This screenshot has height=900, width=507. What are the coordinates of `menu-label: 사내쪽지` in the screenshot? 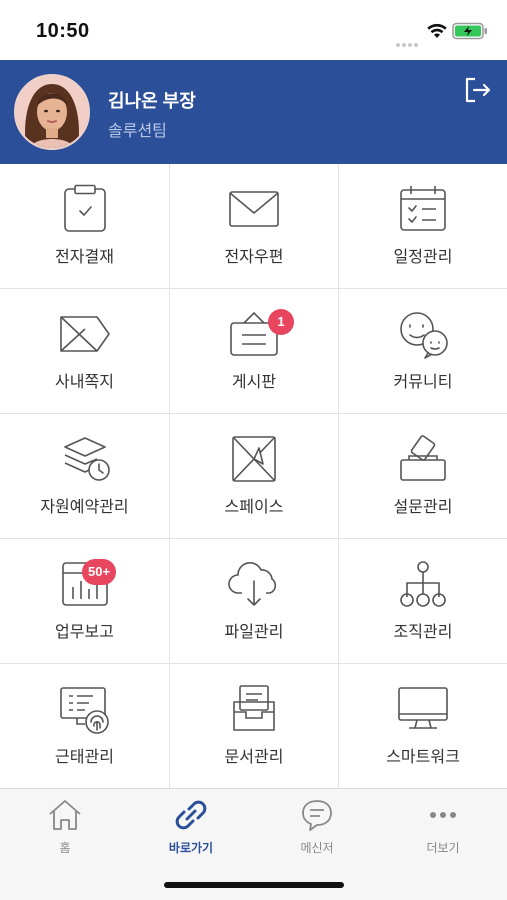 It's located at (84, 382).